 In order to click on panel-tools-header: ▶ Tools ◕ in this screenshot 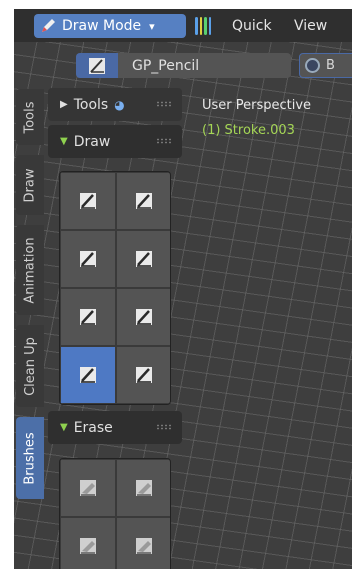, I will do `click(115, 104)`.